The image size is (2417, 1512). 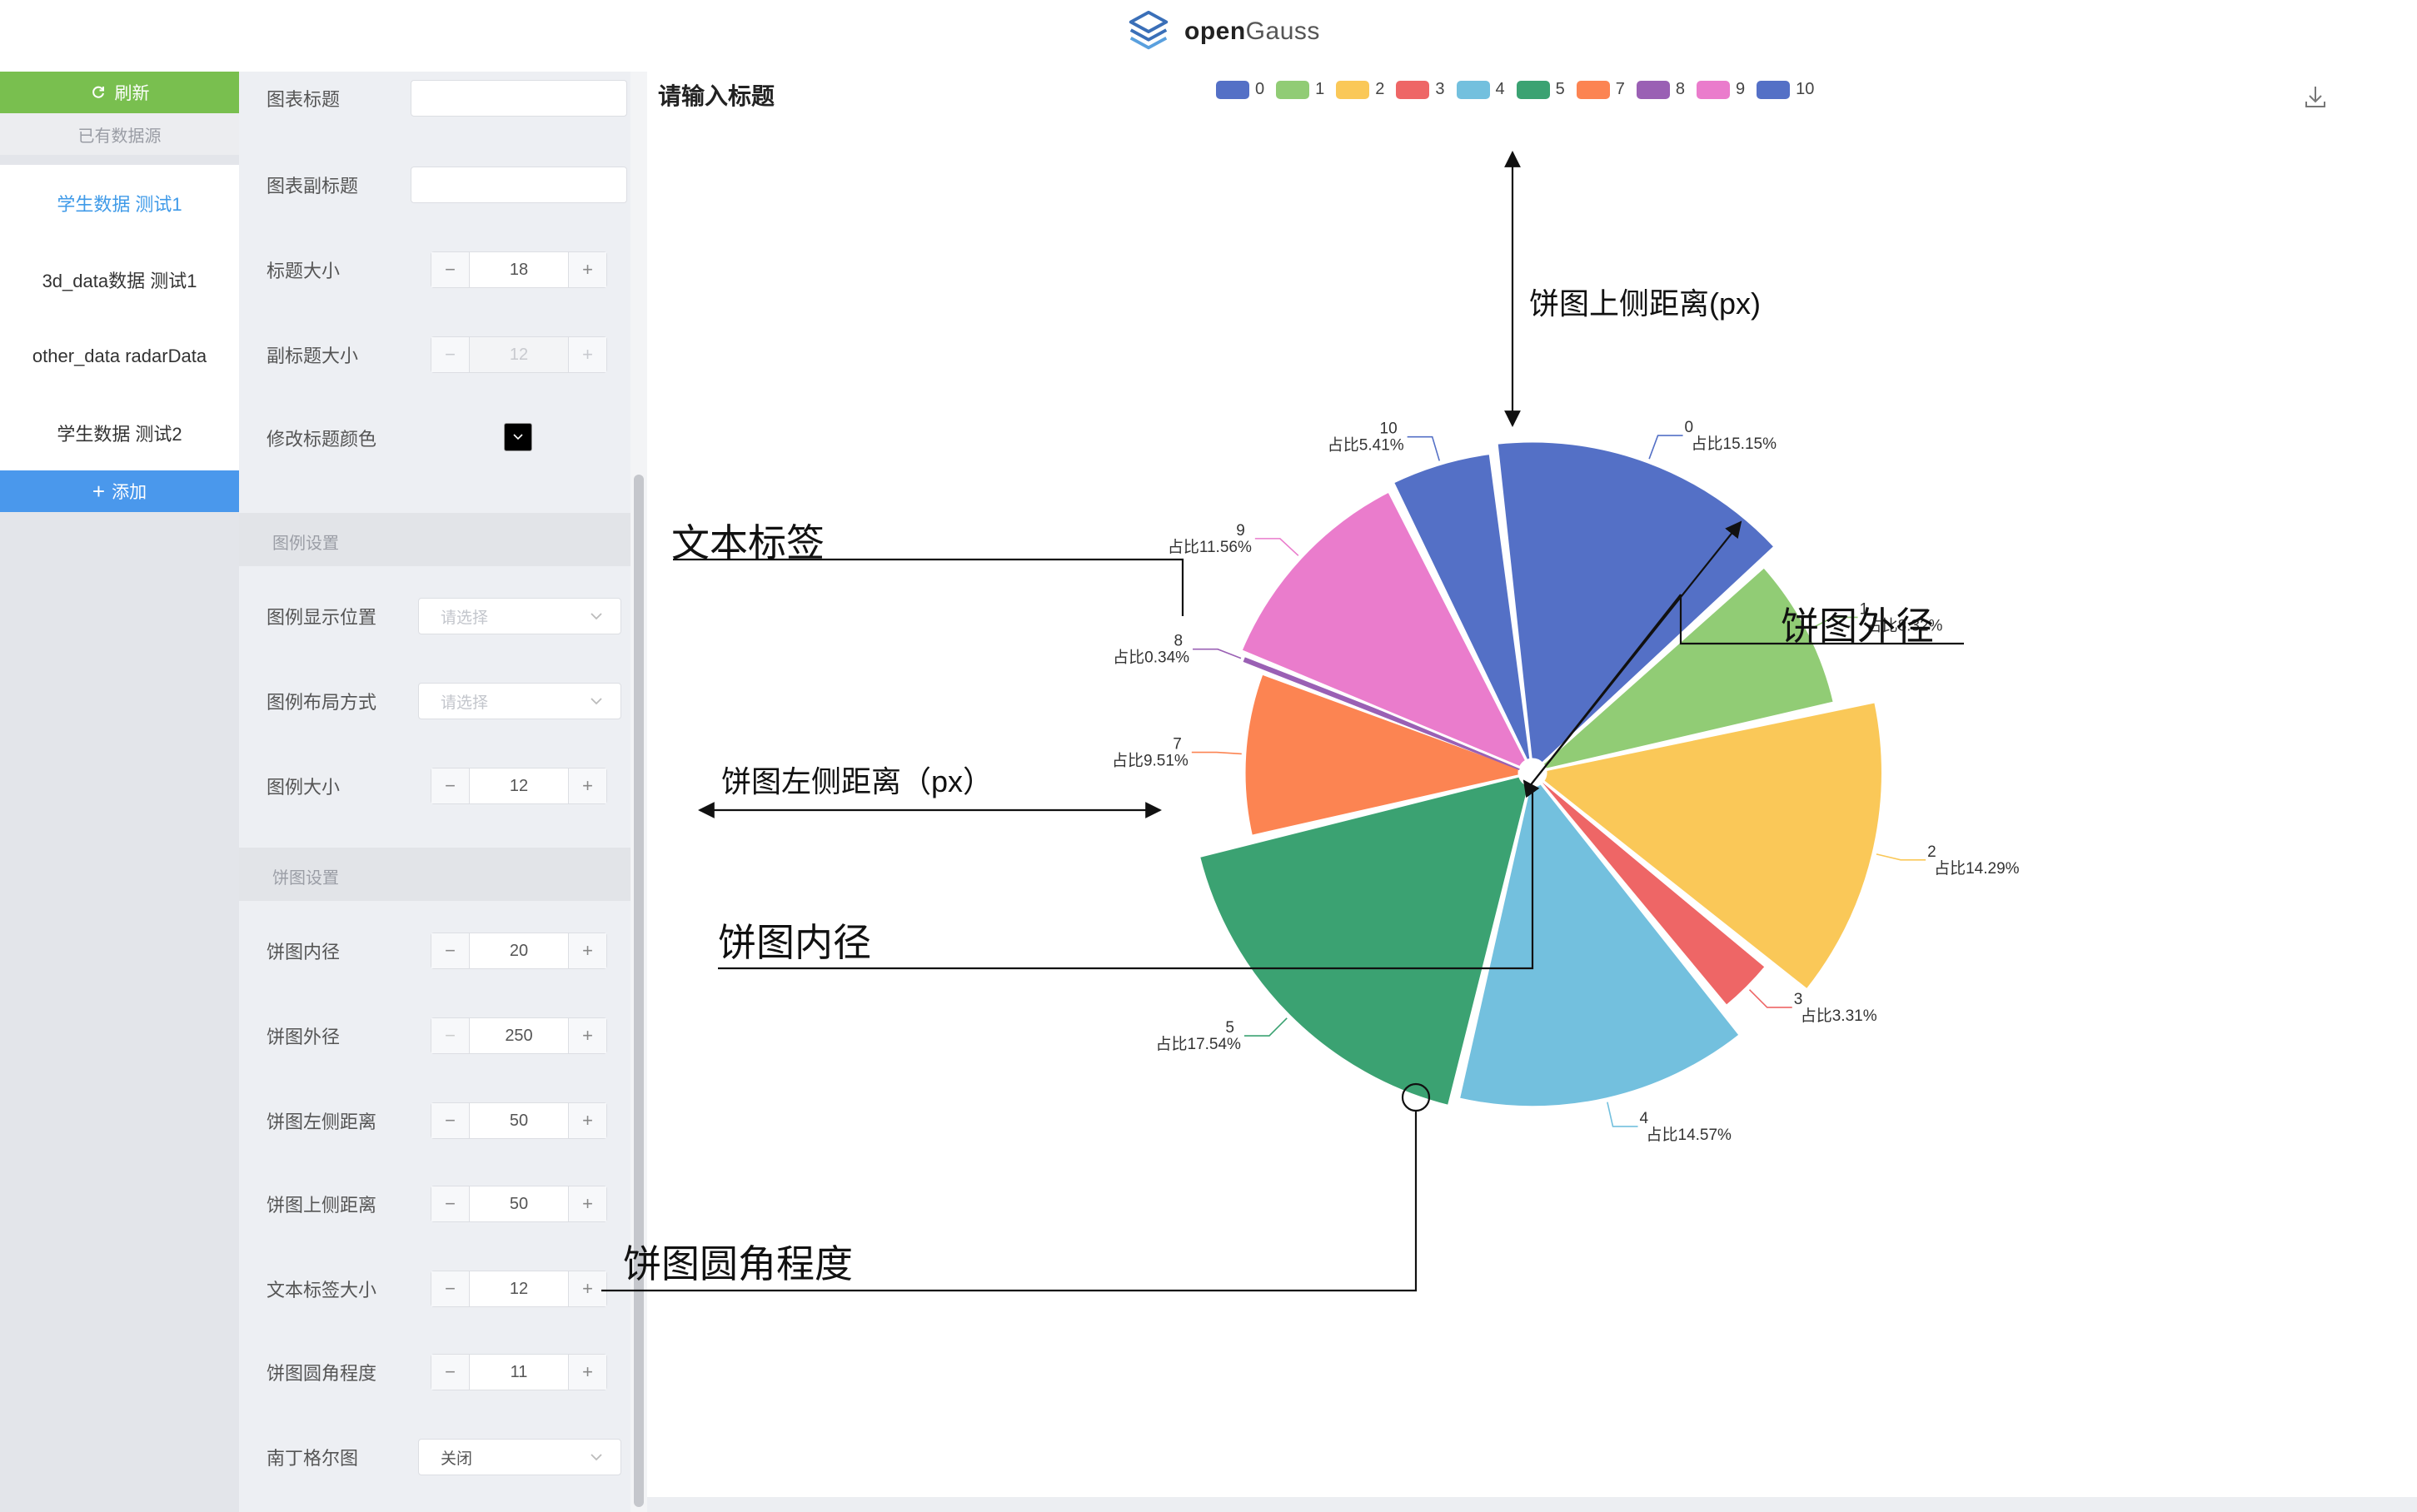 What do you see at coordinates (738, 1264) in the screenshot?
I see `annotation-corner-radius: 饼图圆角程度` at bounding box center [738, 1264].